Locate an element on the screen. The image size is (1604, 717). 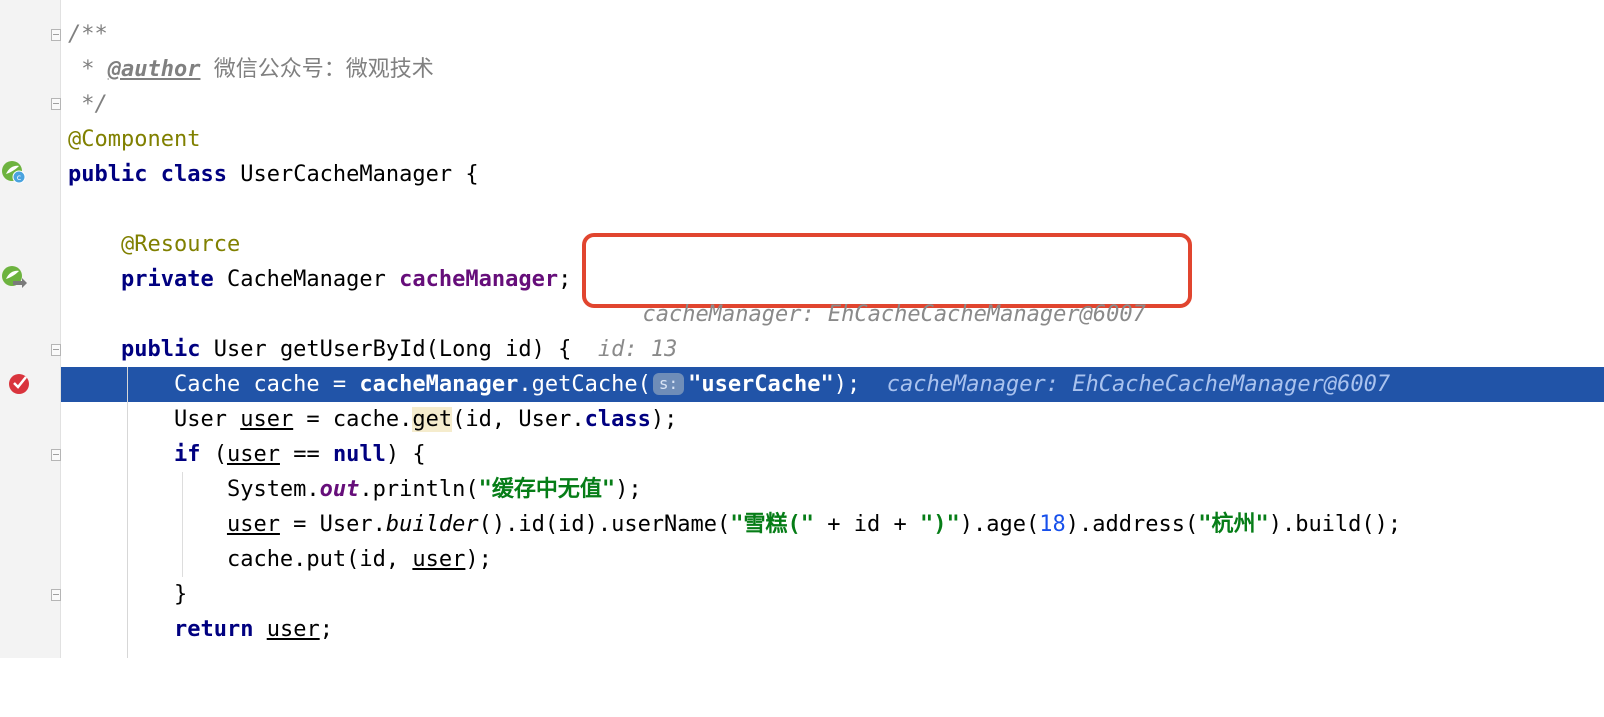
code-text: ; is located at coordinates (326, 629).